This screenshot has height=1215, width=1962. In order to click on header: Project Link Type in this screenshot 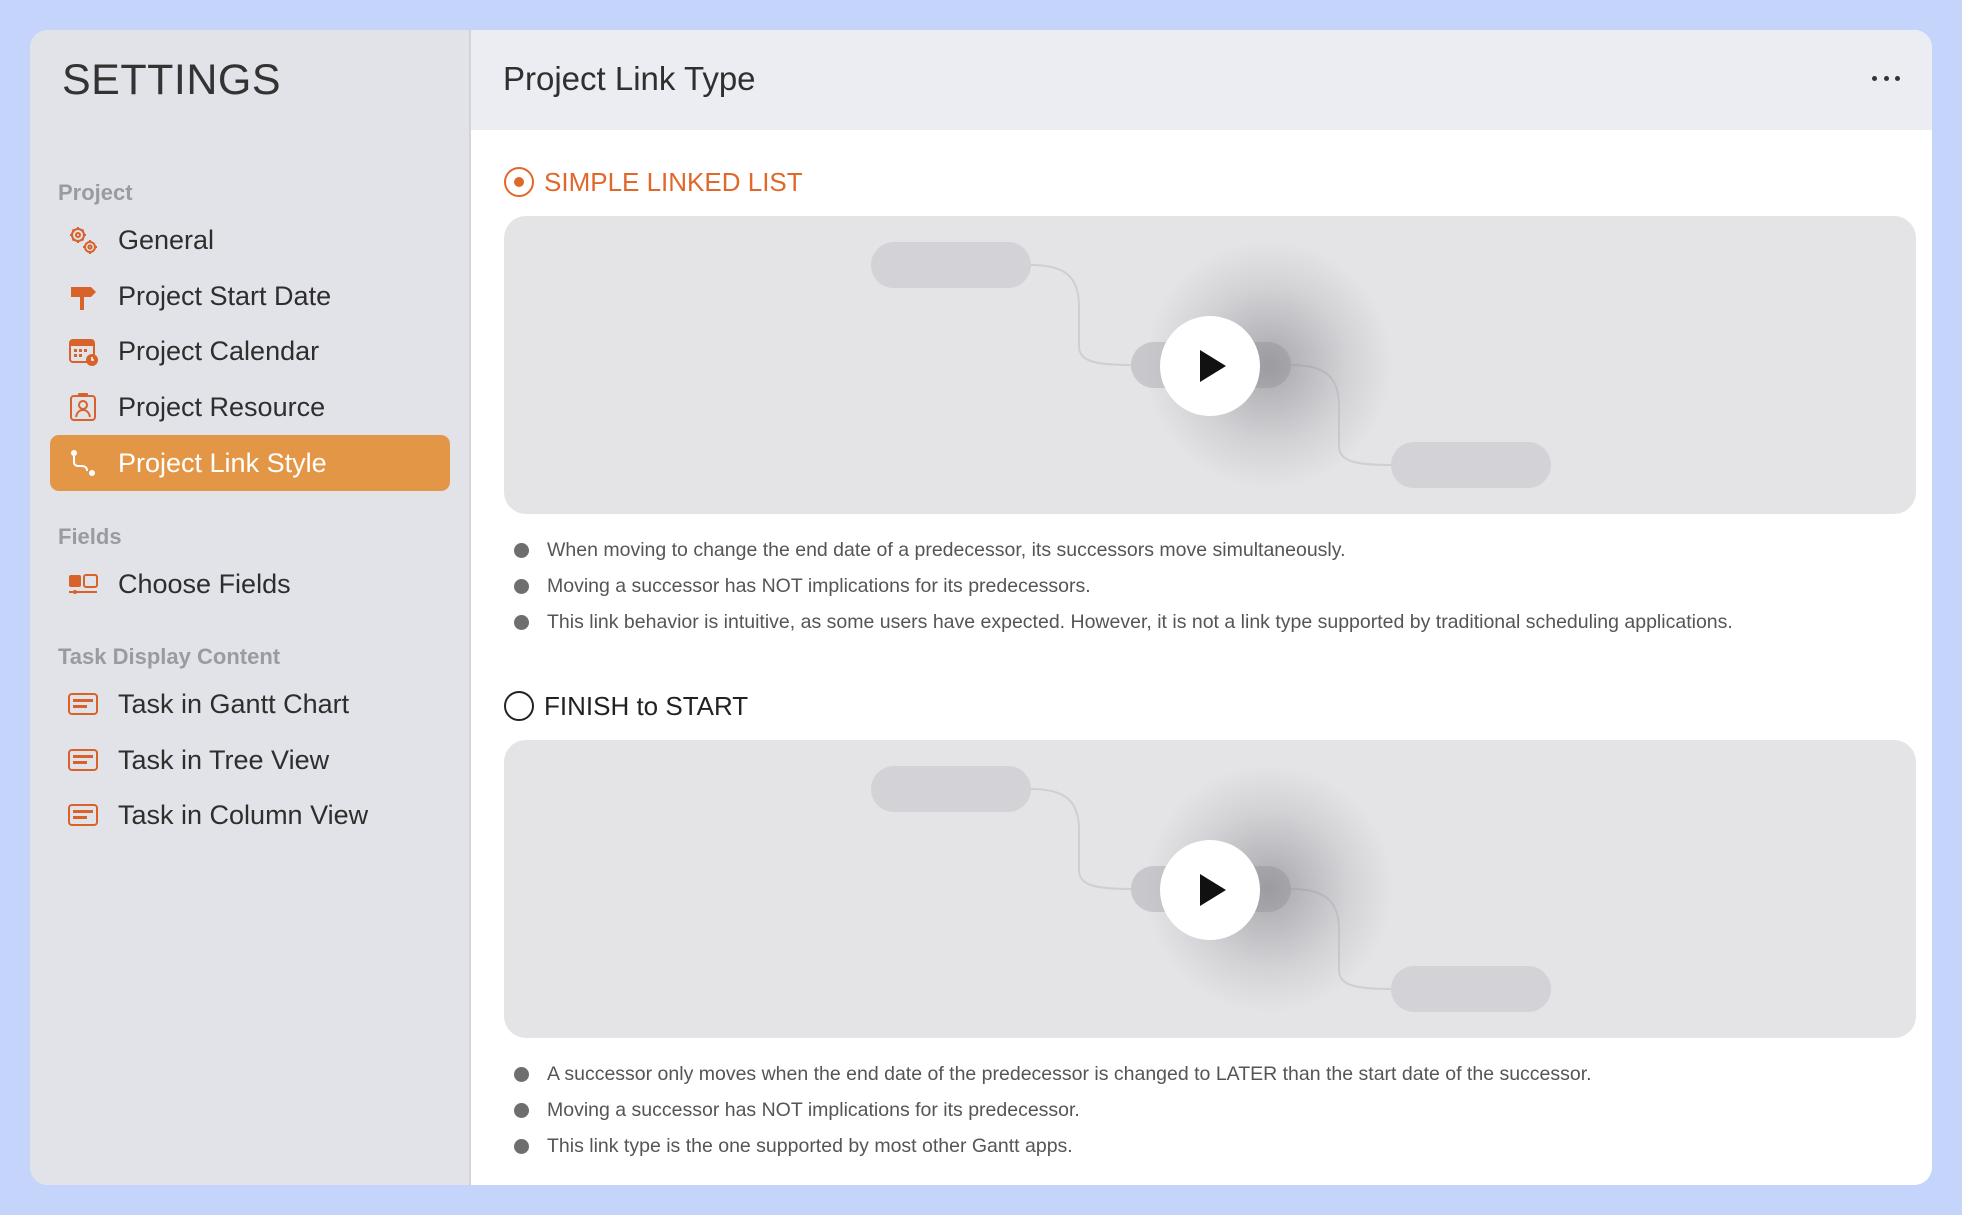, I will do `click(1201, 80)`.